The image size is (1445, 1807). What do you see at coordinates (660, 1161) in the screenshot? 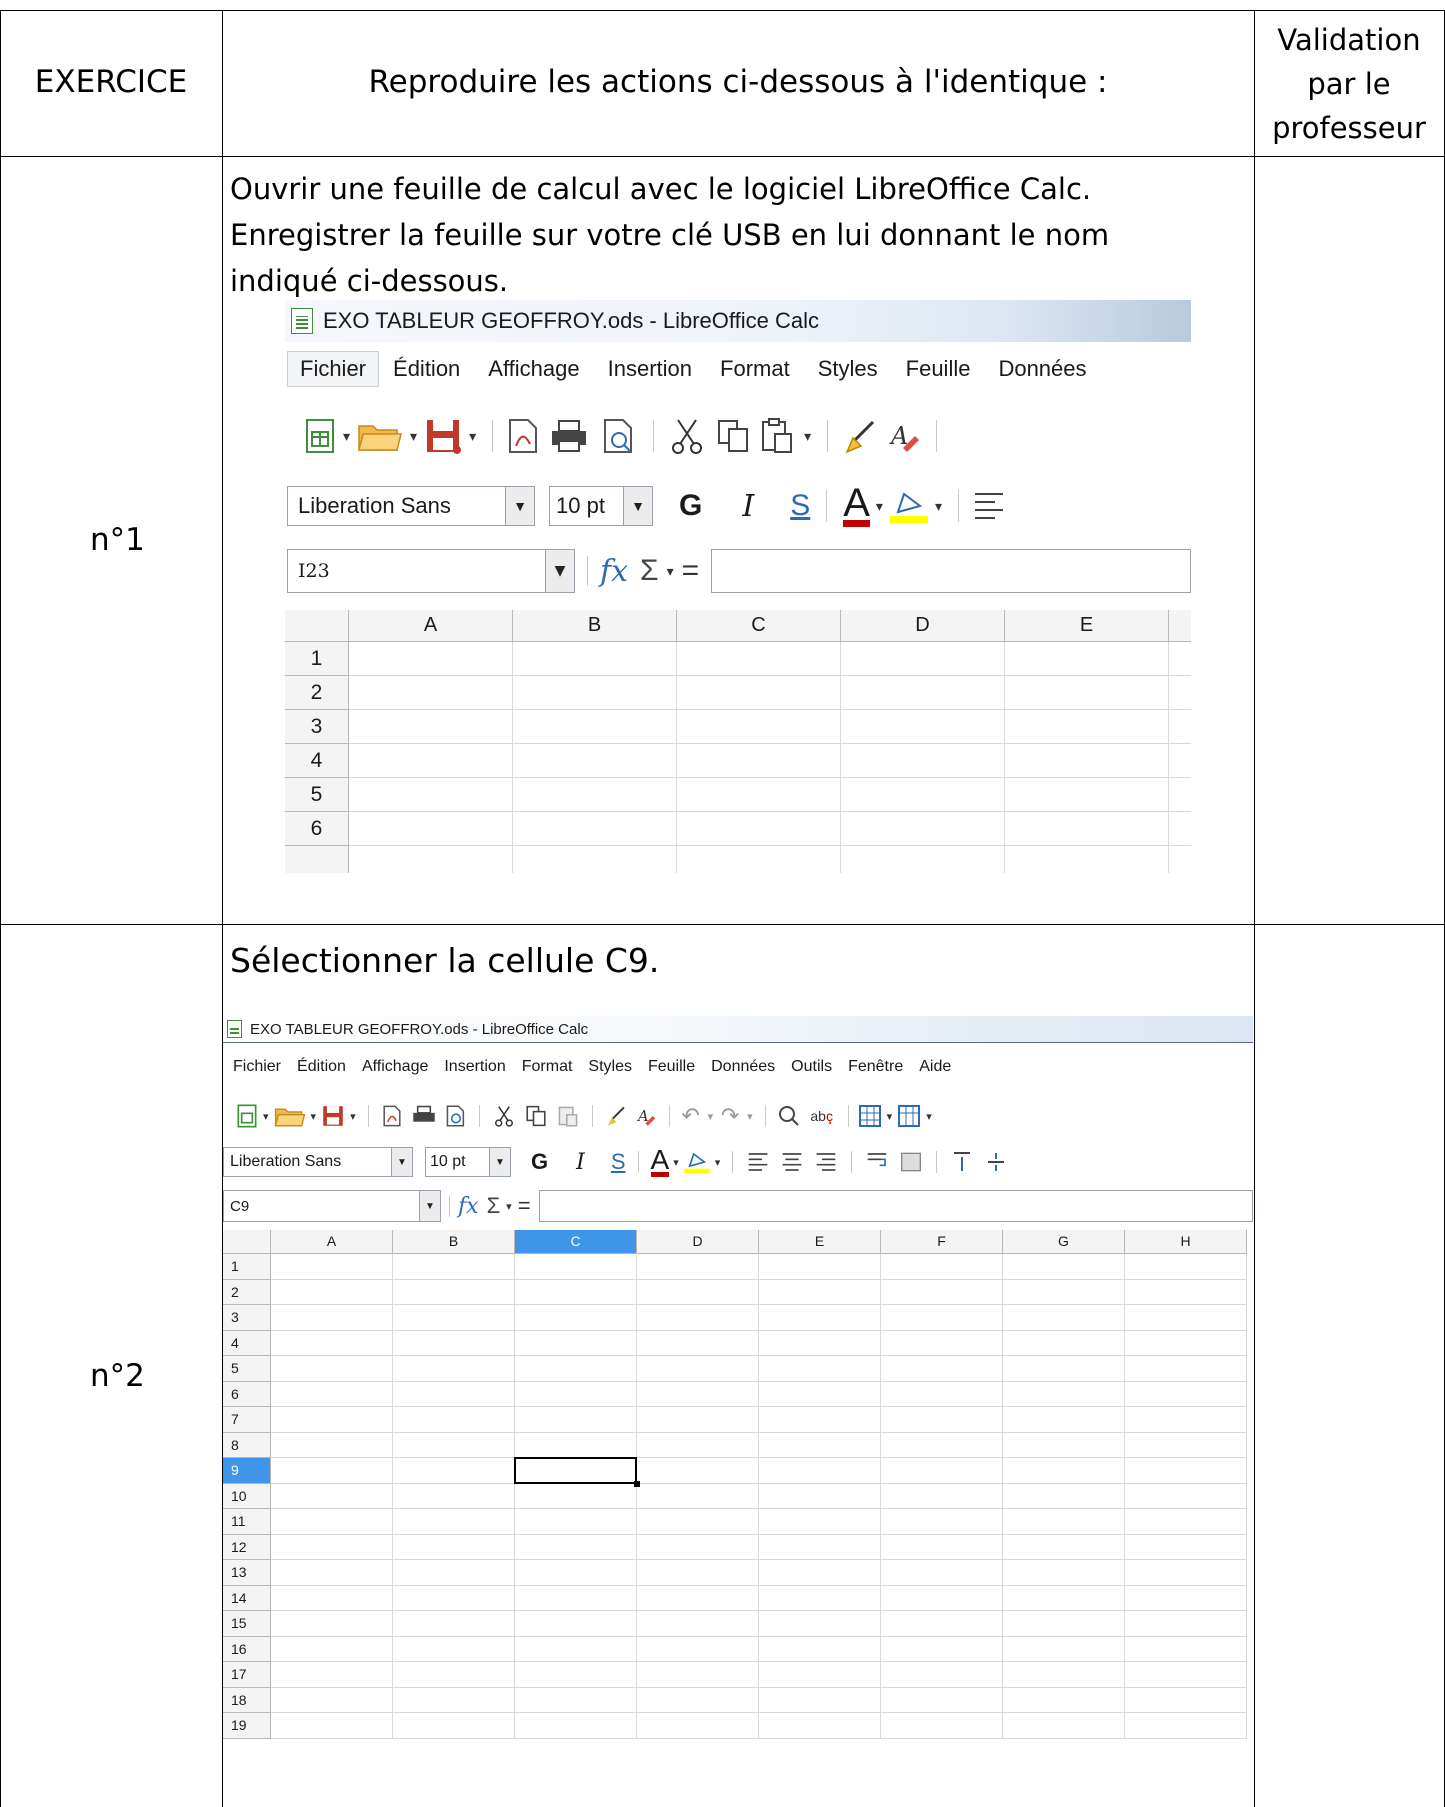
I see `font-color-icon: A` at bounding box center [660, 1161].